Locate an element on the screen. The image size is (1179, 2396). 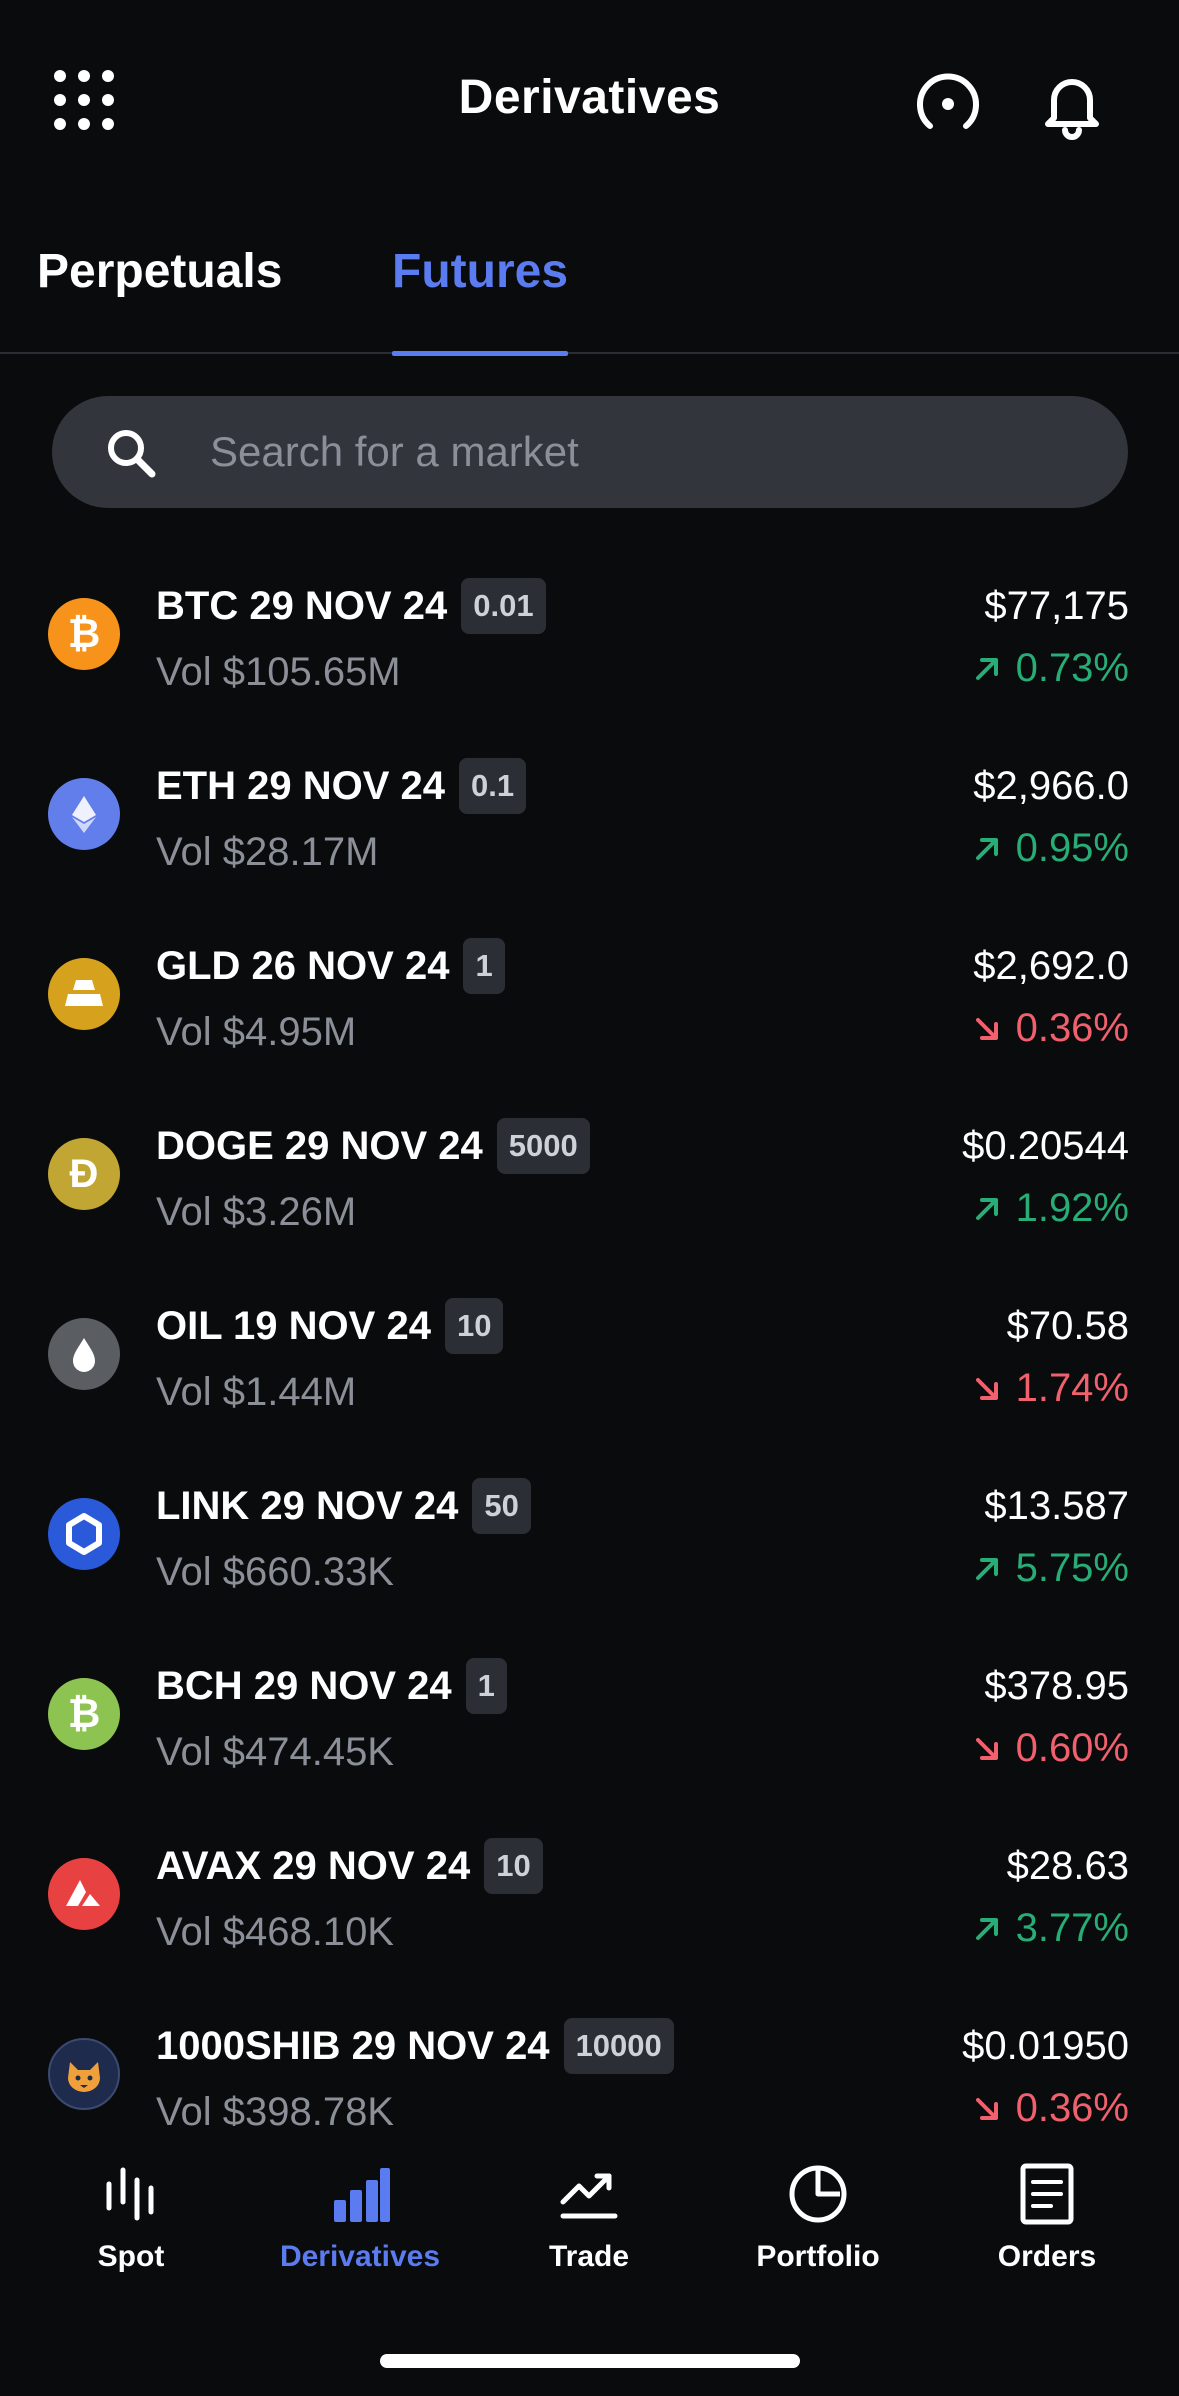
market-price: $28.63 is located at coordinates (1067, 1866).